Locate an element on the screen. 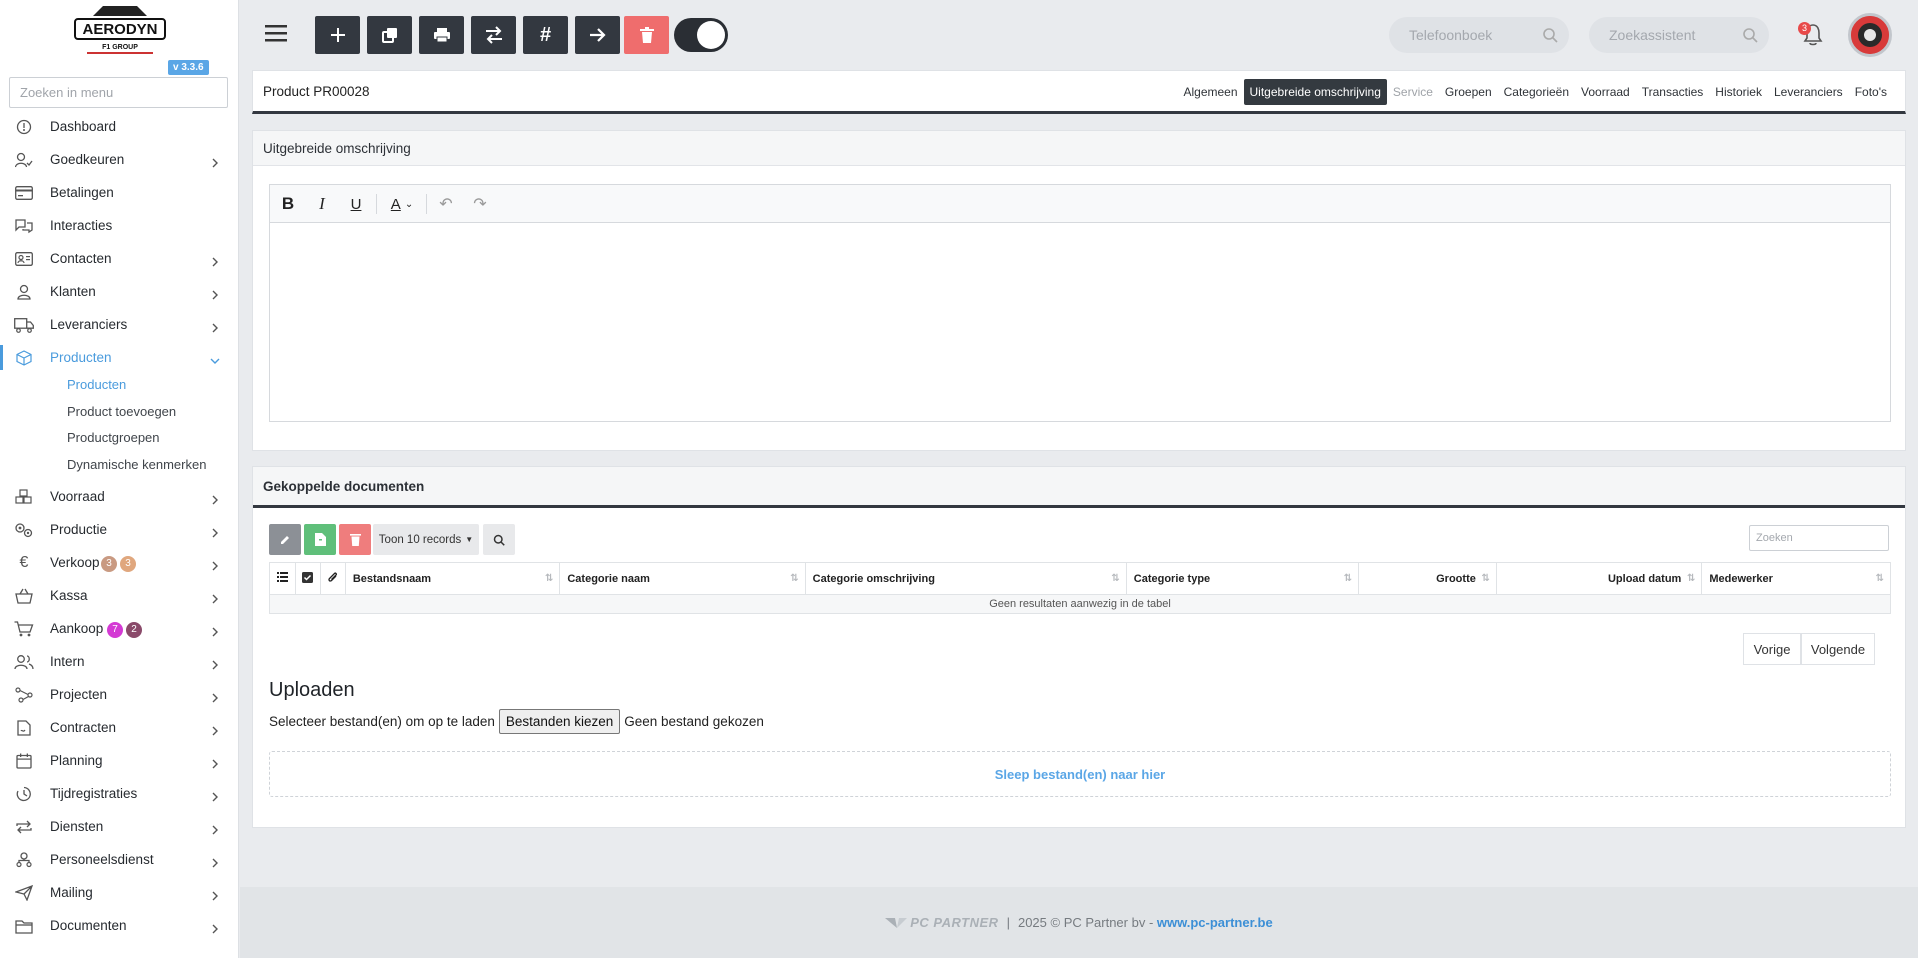 Image resolution: width=1918 pixels, height=958 pixels. sidebar-item-tijdregistraties: Tijdregistraties is located at coordinates (119, 793).